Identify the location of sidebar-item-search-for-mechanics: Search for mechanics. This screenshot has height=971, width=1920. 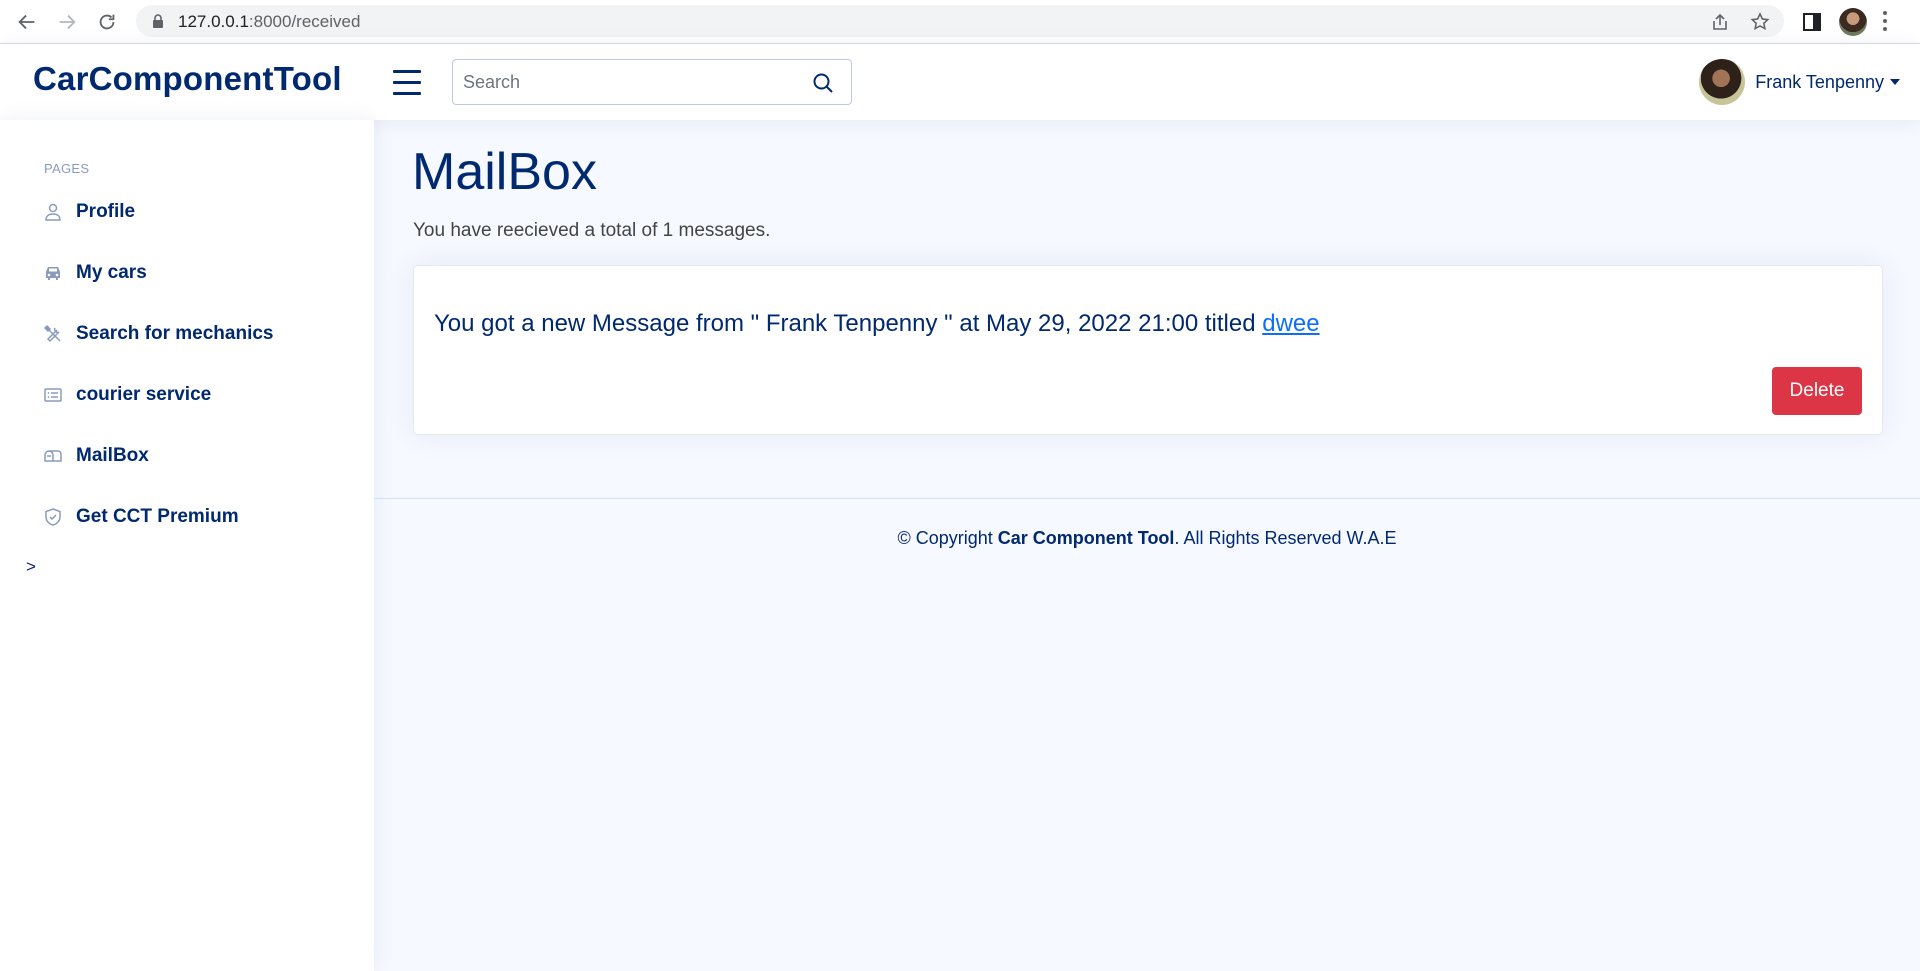
(157, 334).